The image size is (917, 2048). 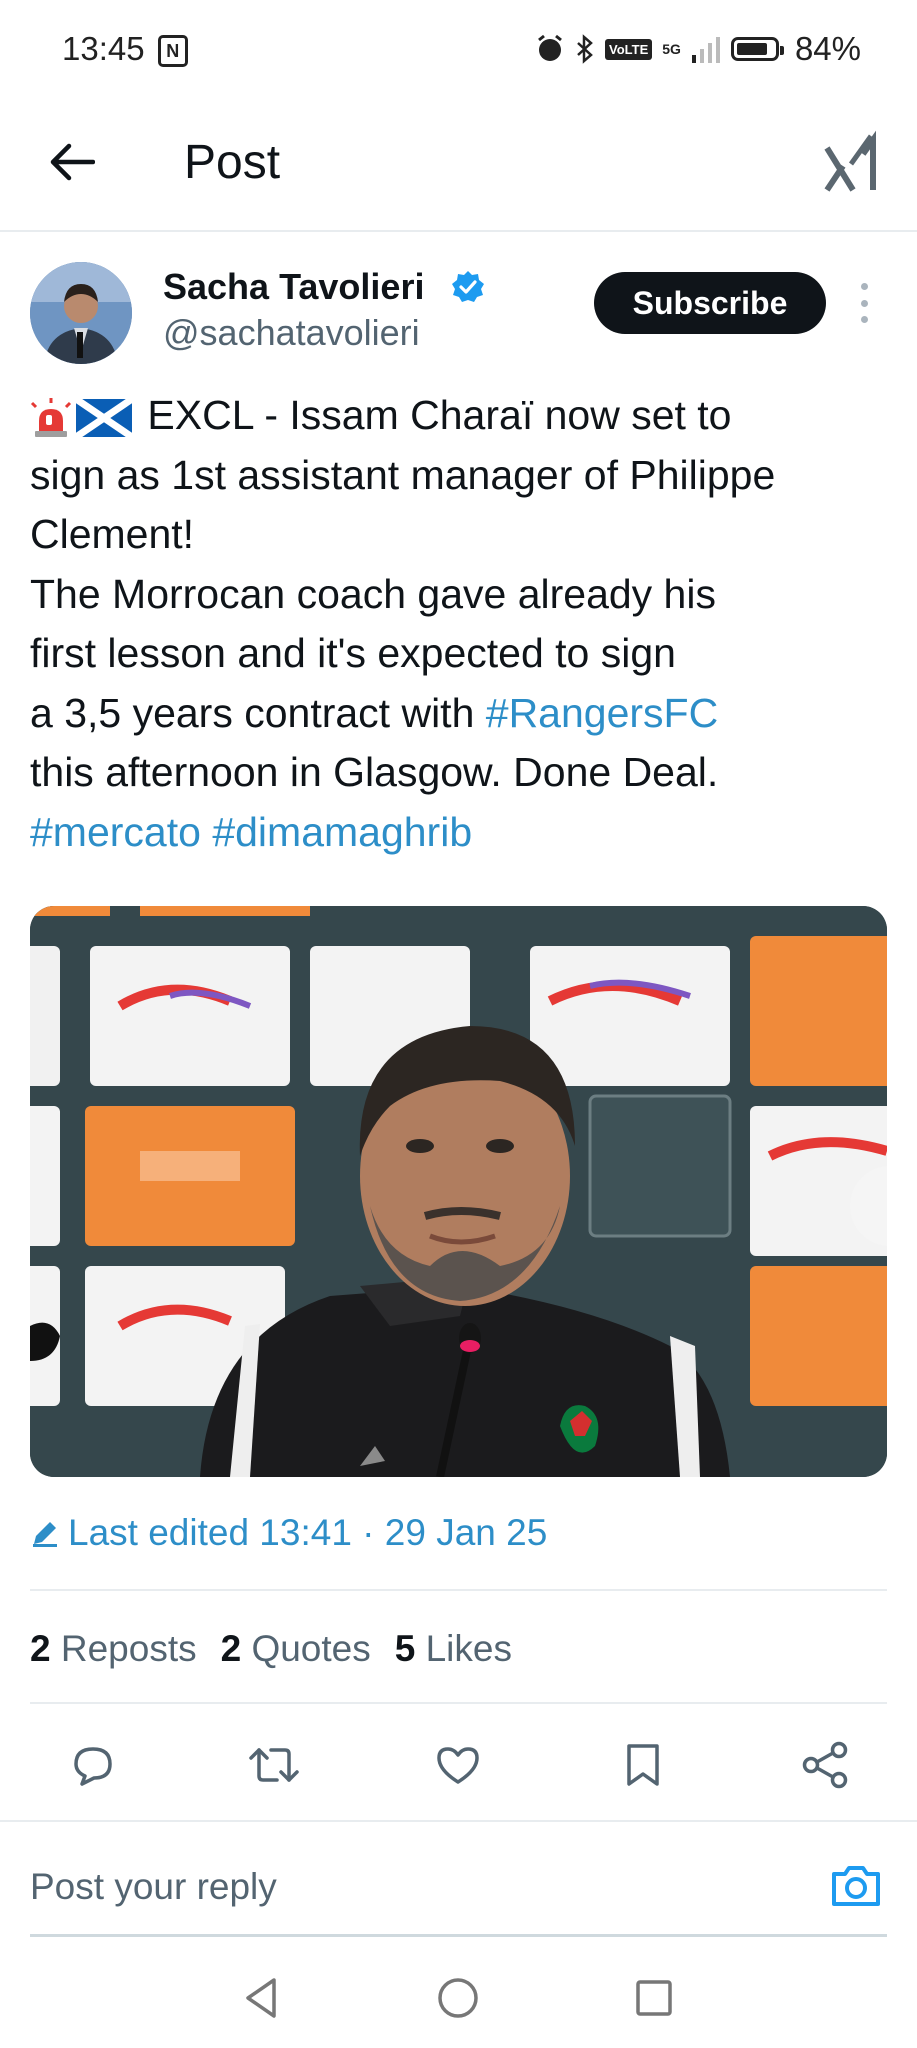 I want to click on post-line-4: The Morrocan coach gave already his, so click(x=373, y=593).